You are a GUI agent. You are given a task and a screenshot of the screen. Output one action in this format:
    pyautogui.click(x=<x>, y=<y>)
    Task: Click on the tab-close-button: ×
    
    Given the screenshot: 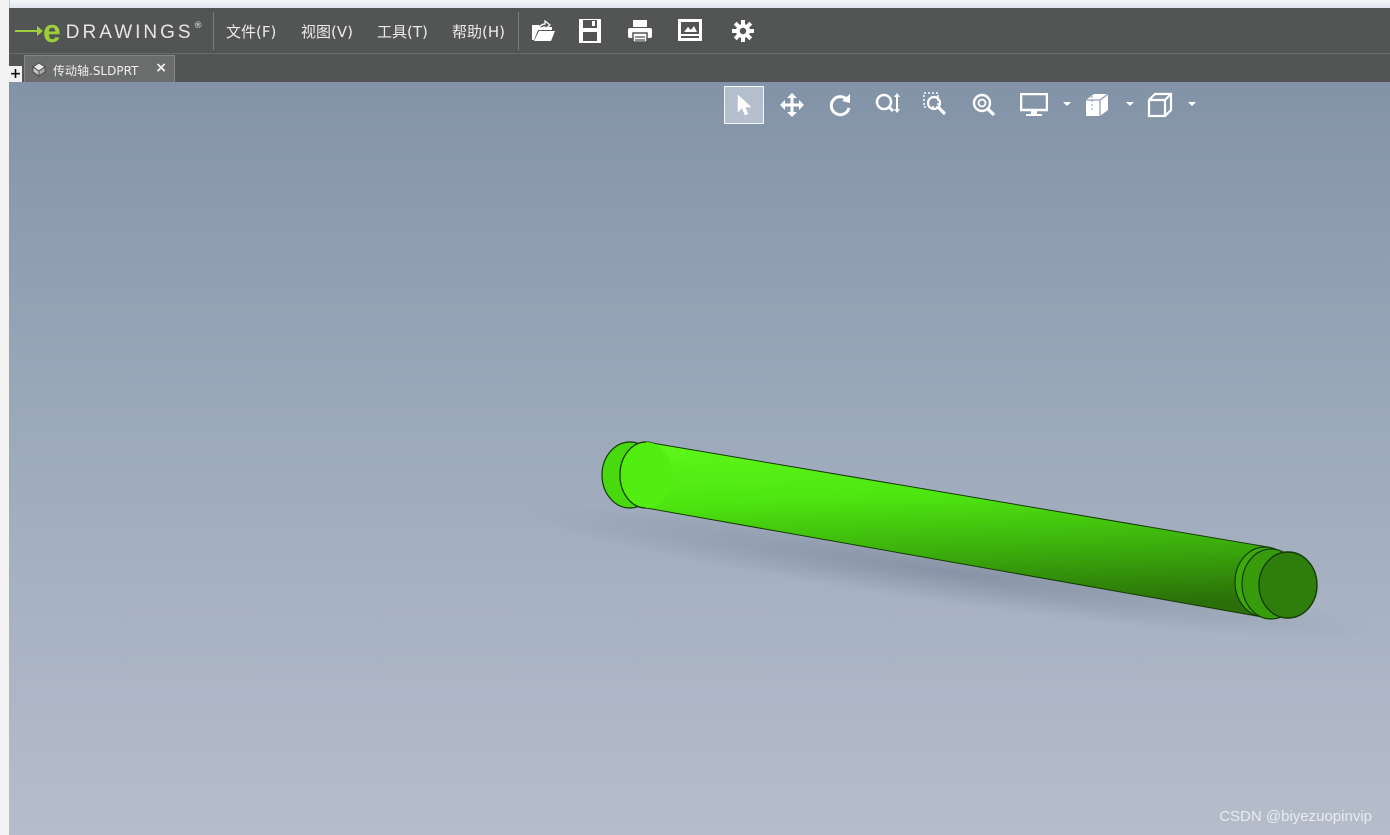 What is the action you would take?
    pyautogui.click(x=161, y=68)
    